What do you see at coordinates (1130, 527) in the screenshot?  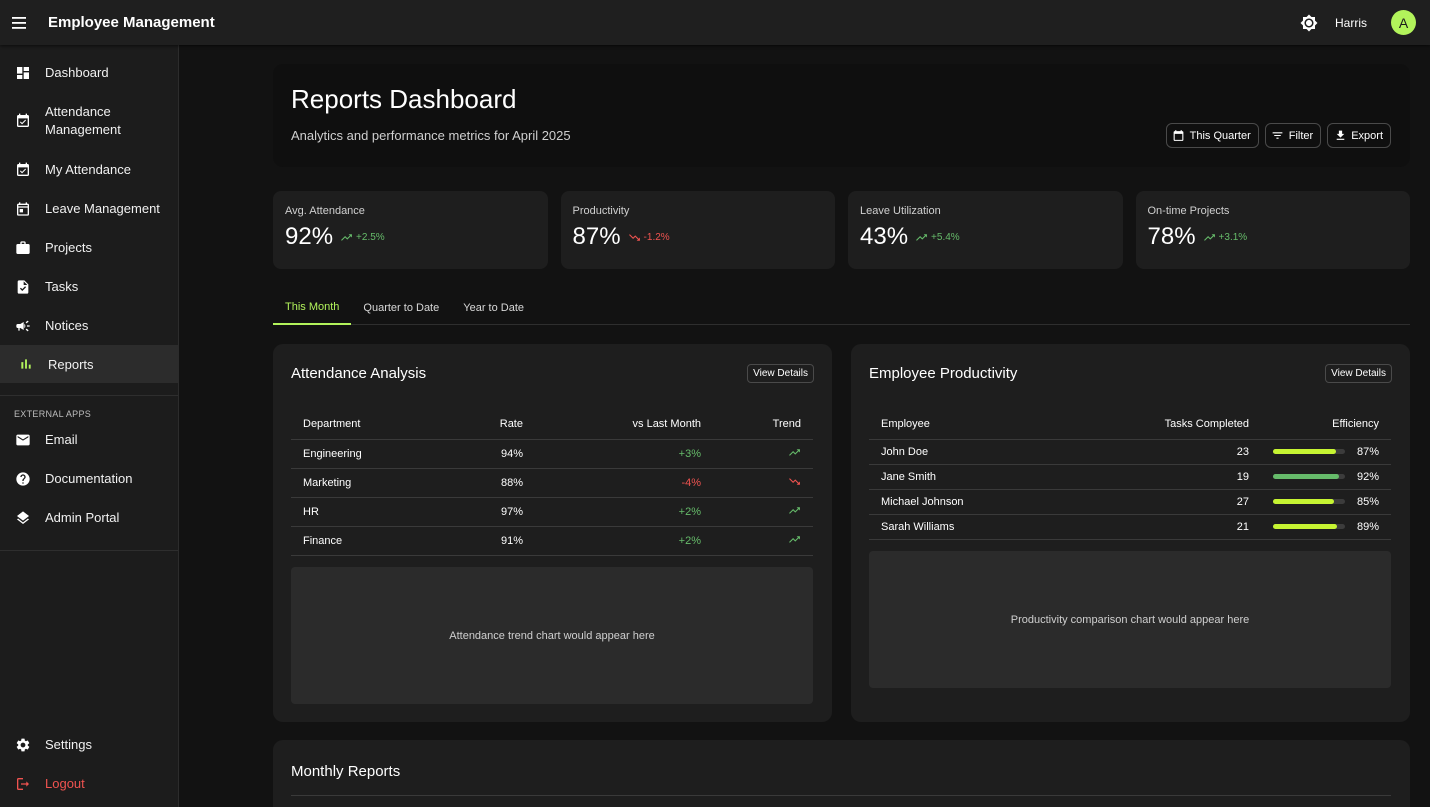 I see `table-row: Sarah Williams 21 89%` at bounding box center [1130, 527].